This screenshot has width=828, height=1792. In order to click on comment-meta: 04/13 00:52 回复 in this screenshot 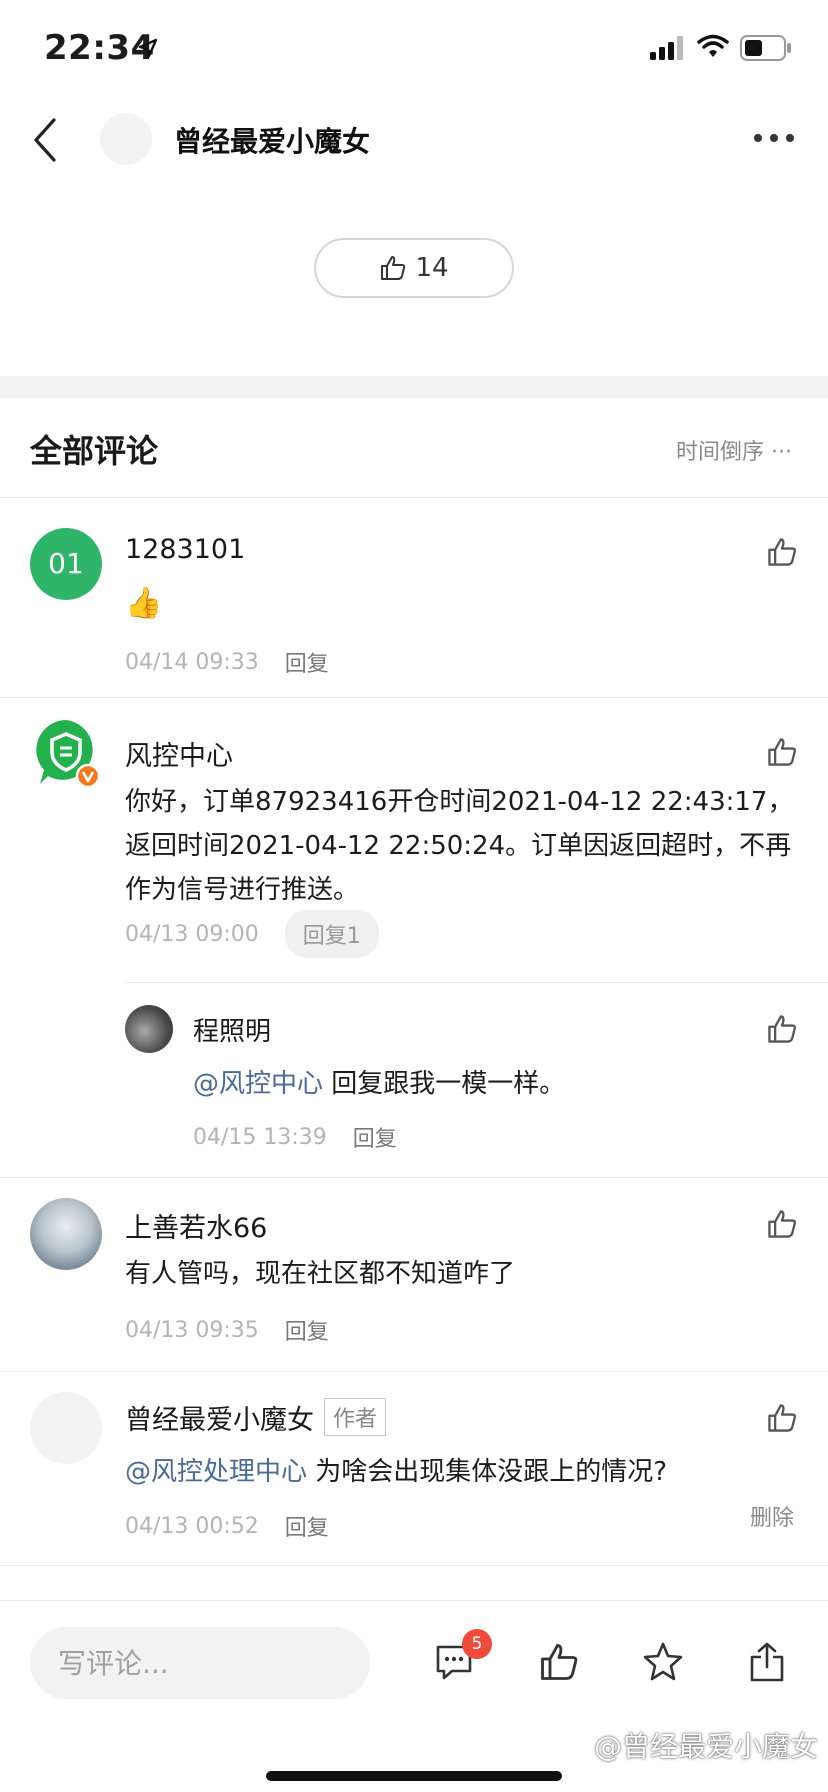, I will do `click(227, 1526)`.